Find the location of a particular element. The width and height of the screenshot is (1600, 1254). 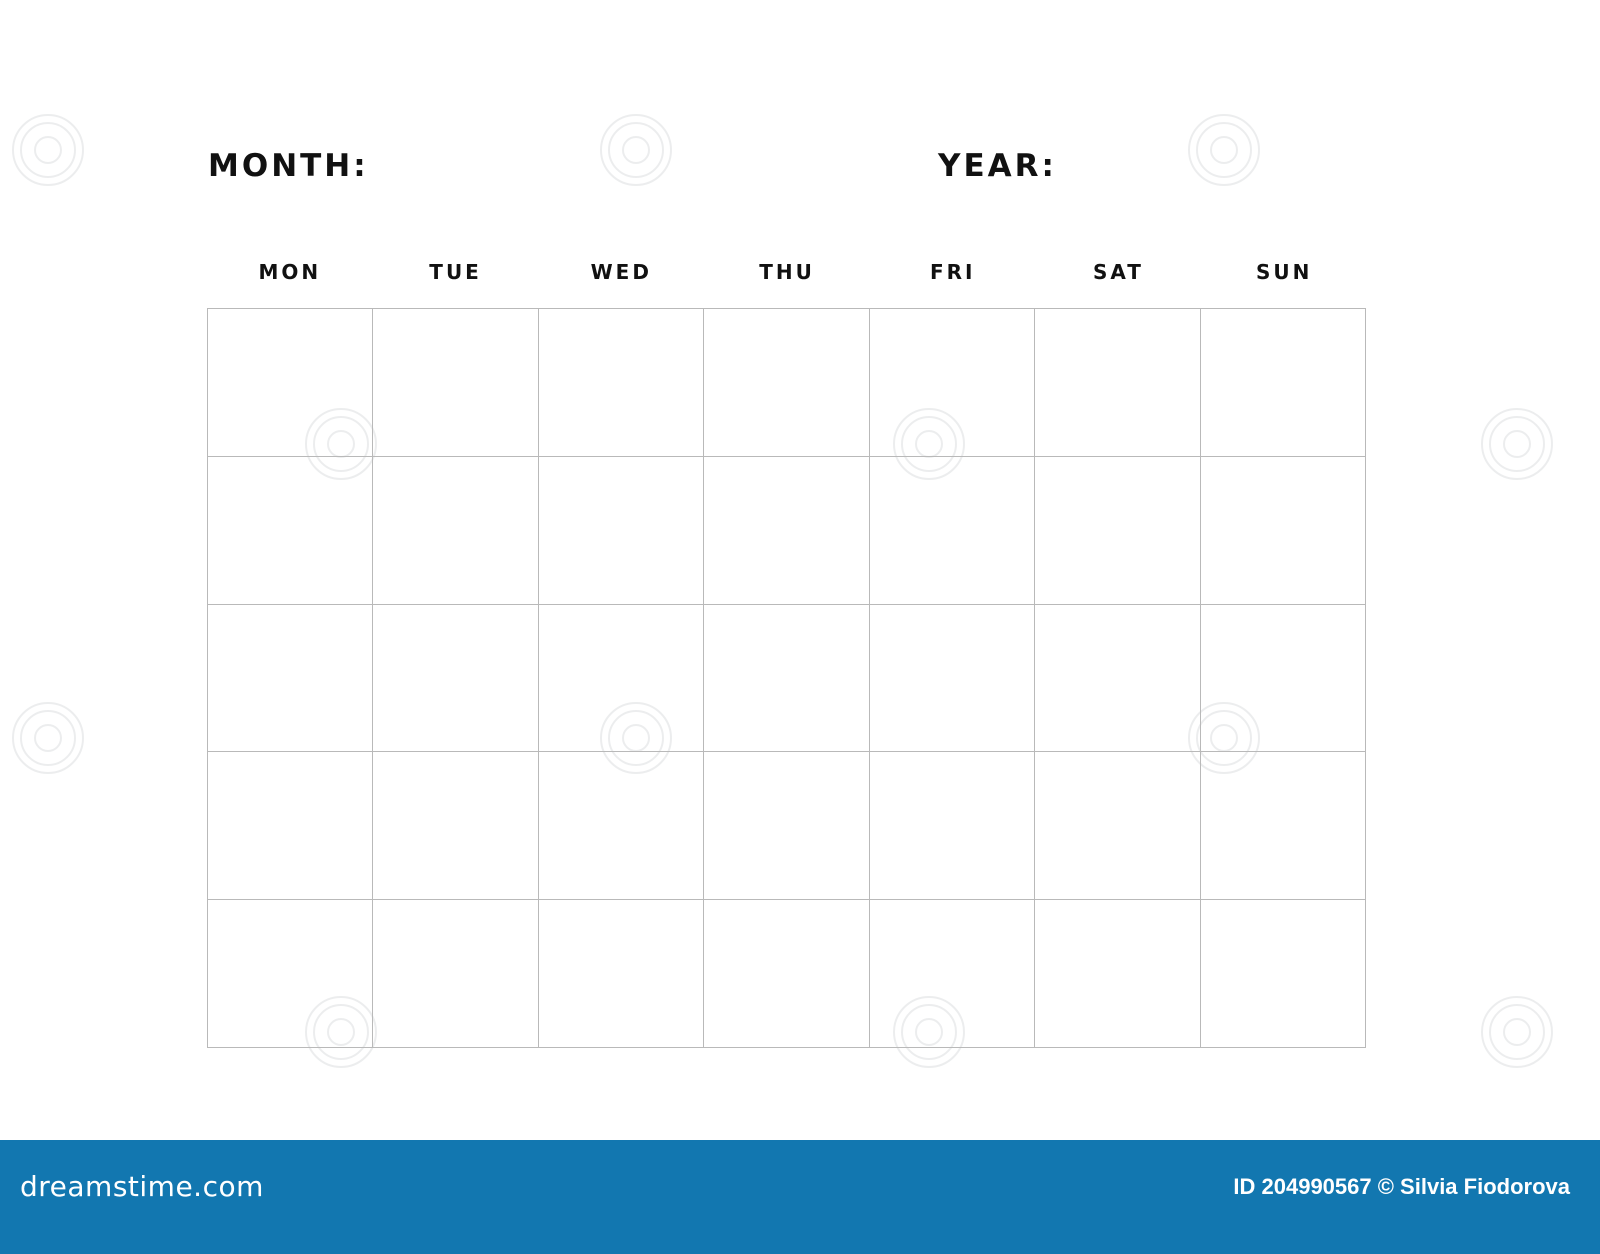

image-credit: ID 204990567 © Silvia Fiodorova is located at coordinates (1401, 1186).